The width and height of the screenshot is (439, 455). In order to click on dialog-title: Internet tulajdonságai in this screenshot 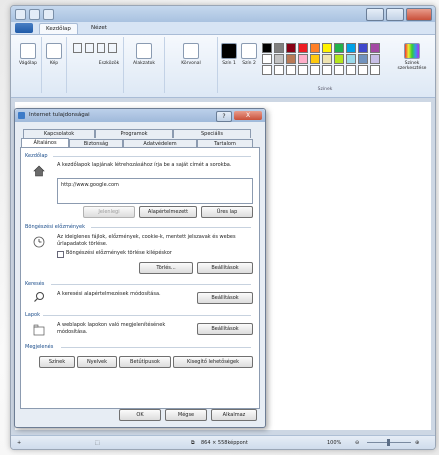, I will do `click(59, 115)`.